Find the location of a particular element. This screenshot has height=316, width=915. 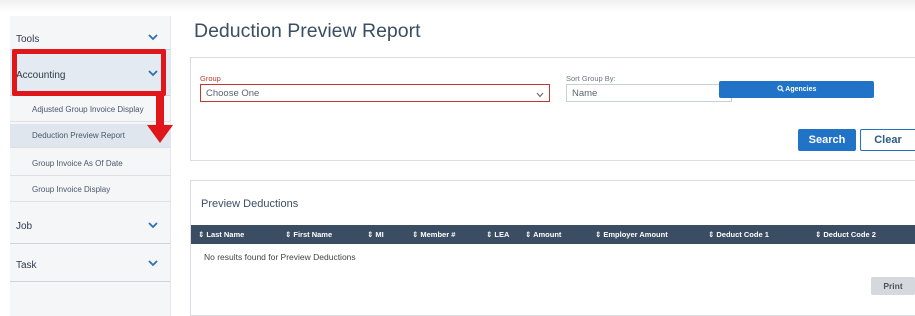

search-icon is located at coordinates (781, 89).